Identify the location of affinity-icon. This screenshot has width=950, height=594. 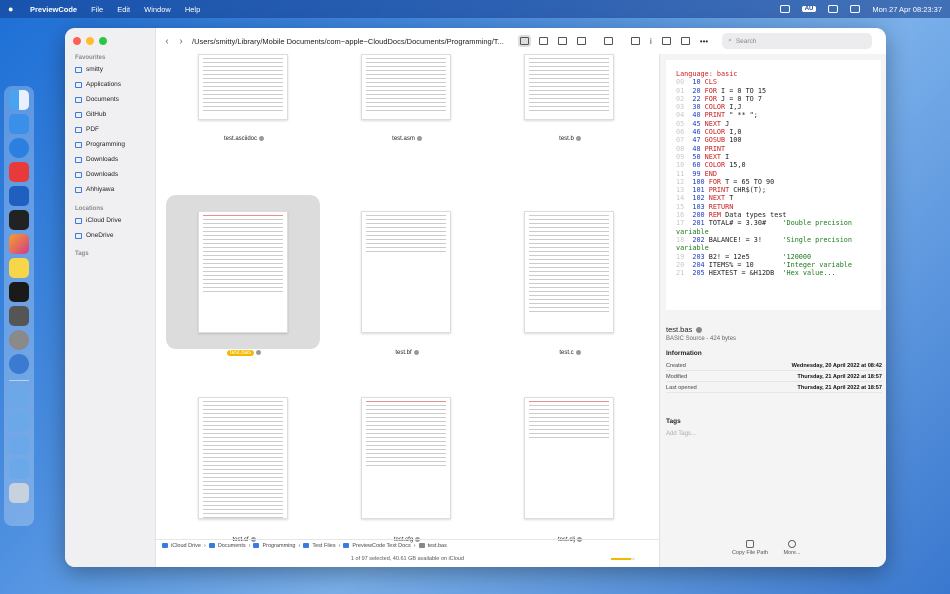
(19, 244).